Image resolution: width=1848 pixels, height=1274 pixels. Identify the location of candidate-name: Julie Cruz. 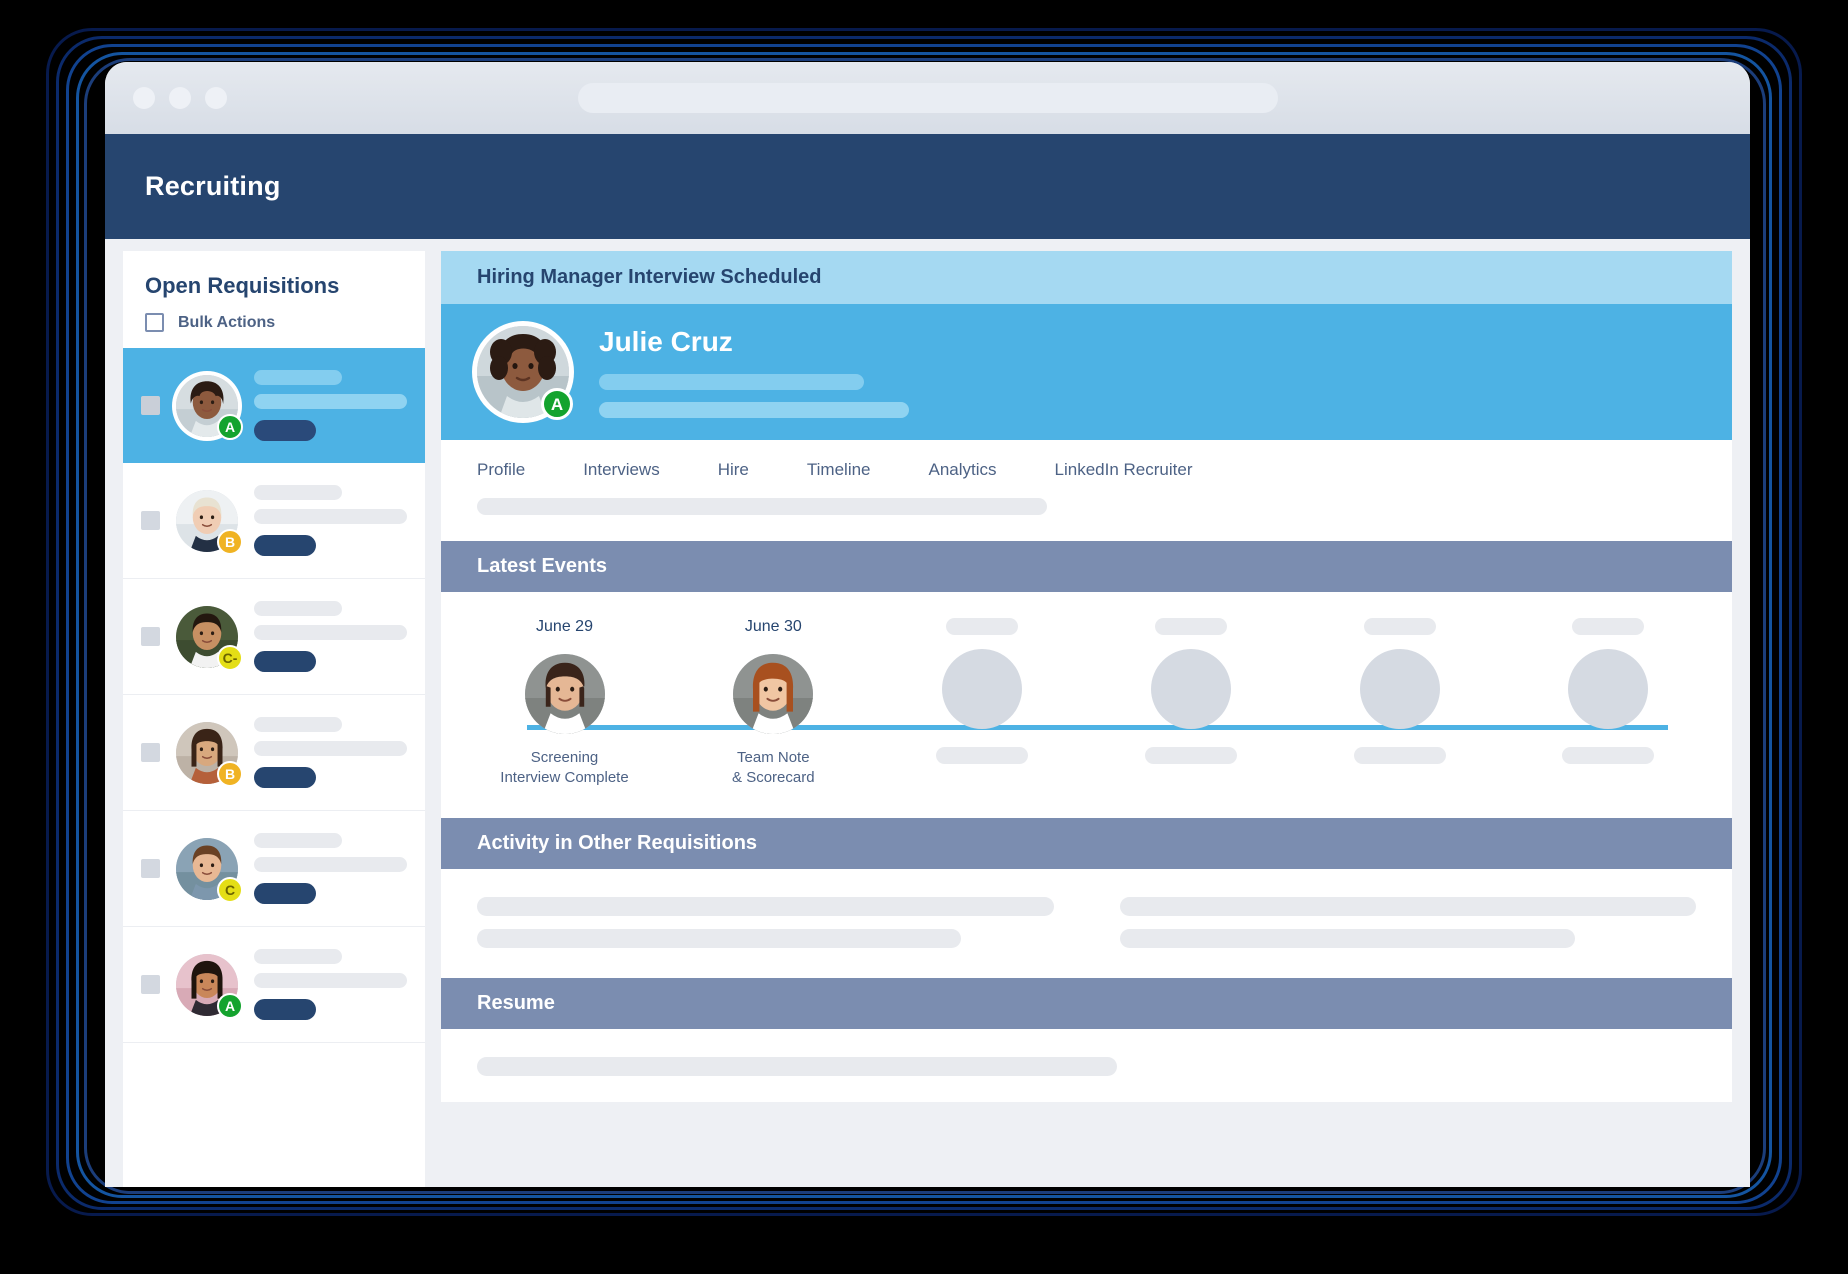
(666, 341).